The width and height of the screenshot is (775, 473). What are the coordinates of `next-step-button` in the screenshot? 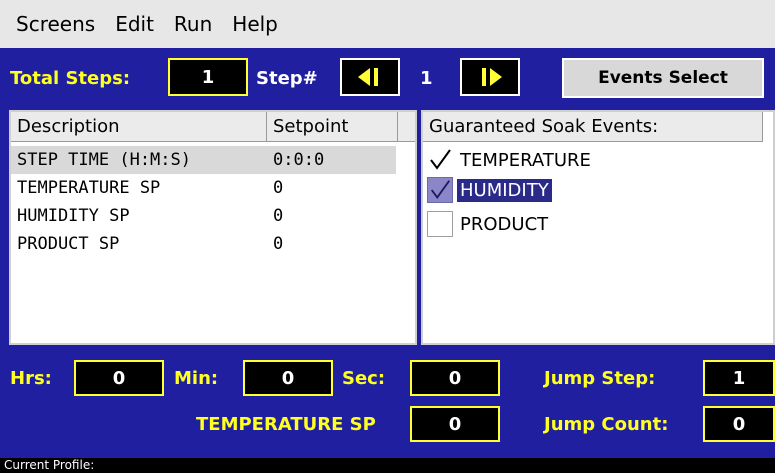 It's located at (490, 77).